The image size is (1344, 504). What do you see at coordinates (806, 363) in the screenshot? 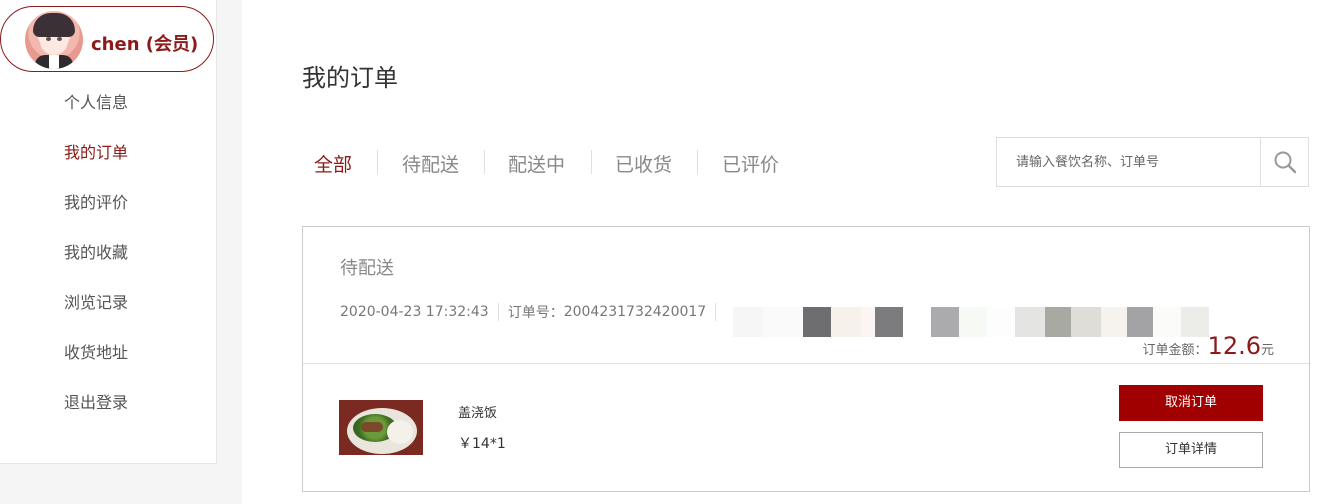
I see `card-divider` at bounding box center [806, 363].